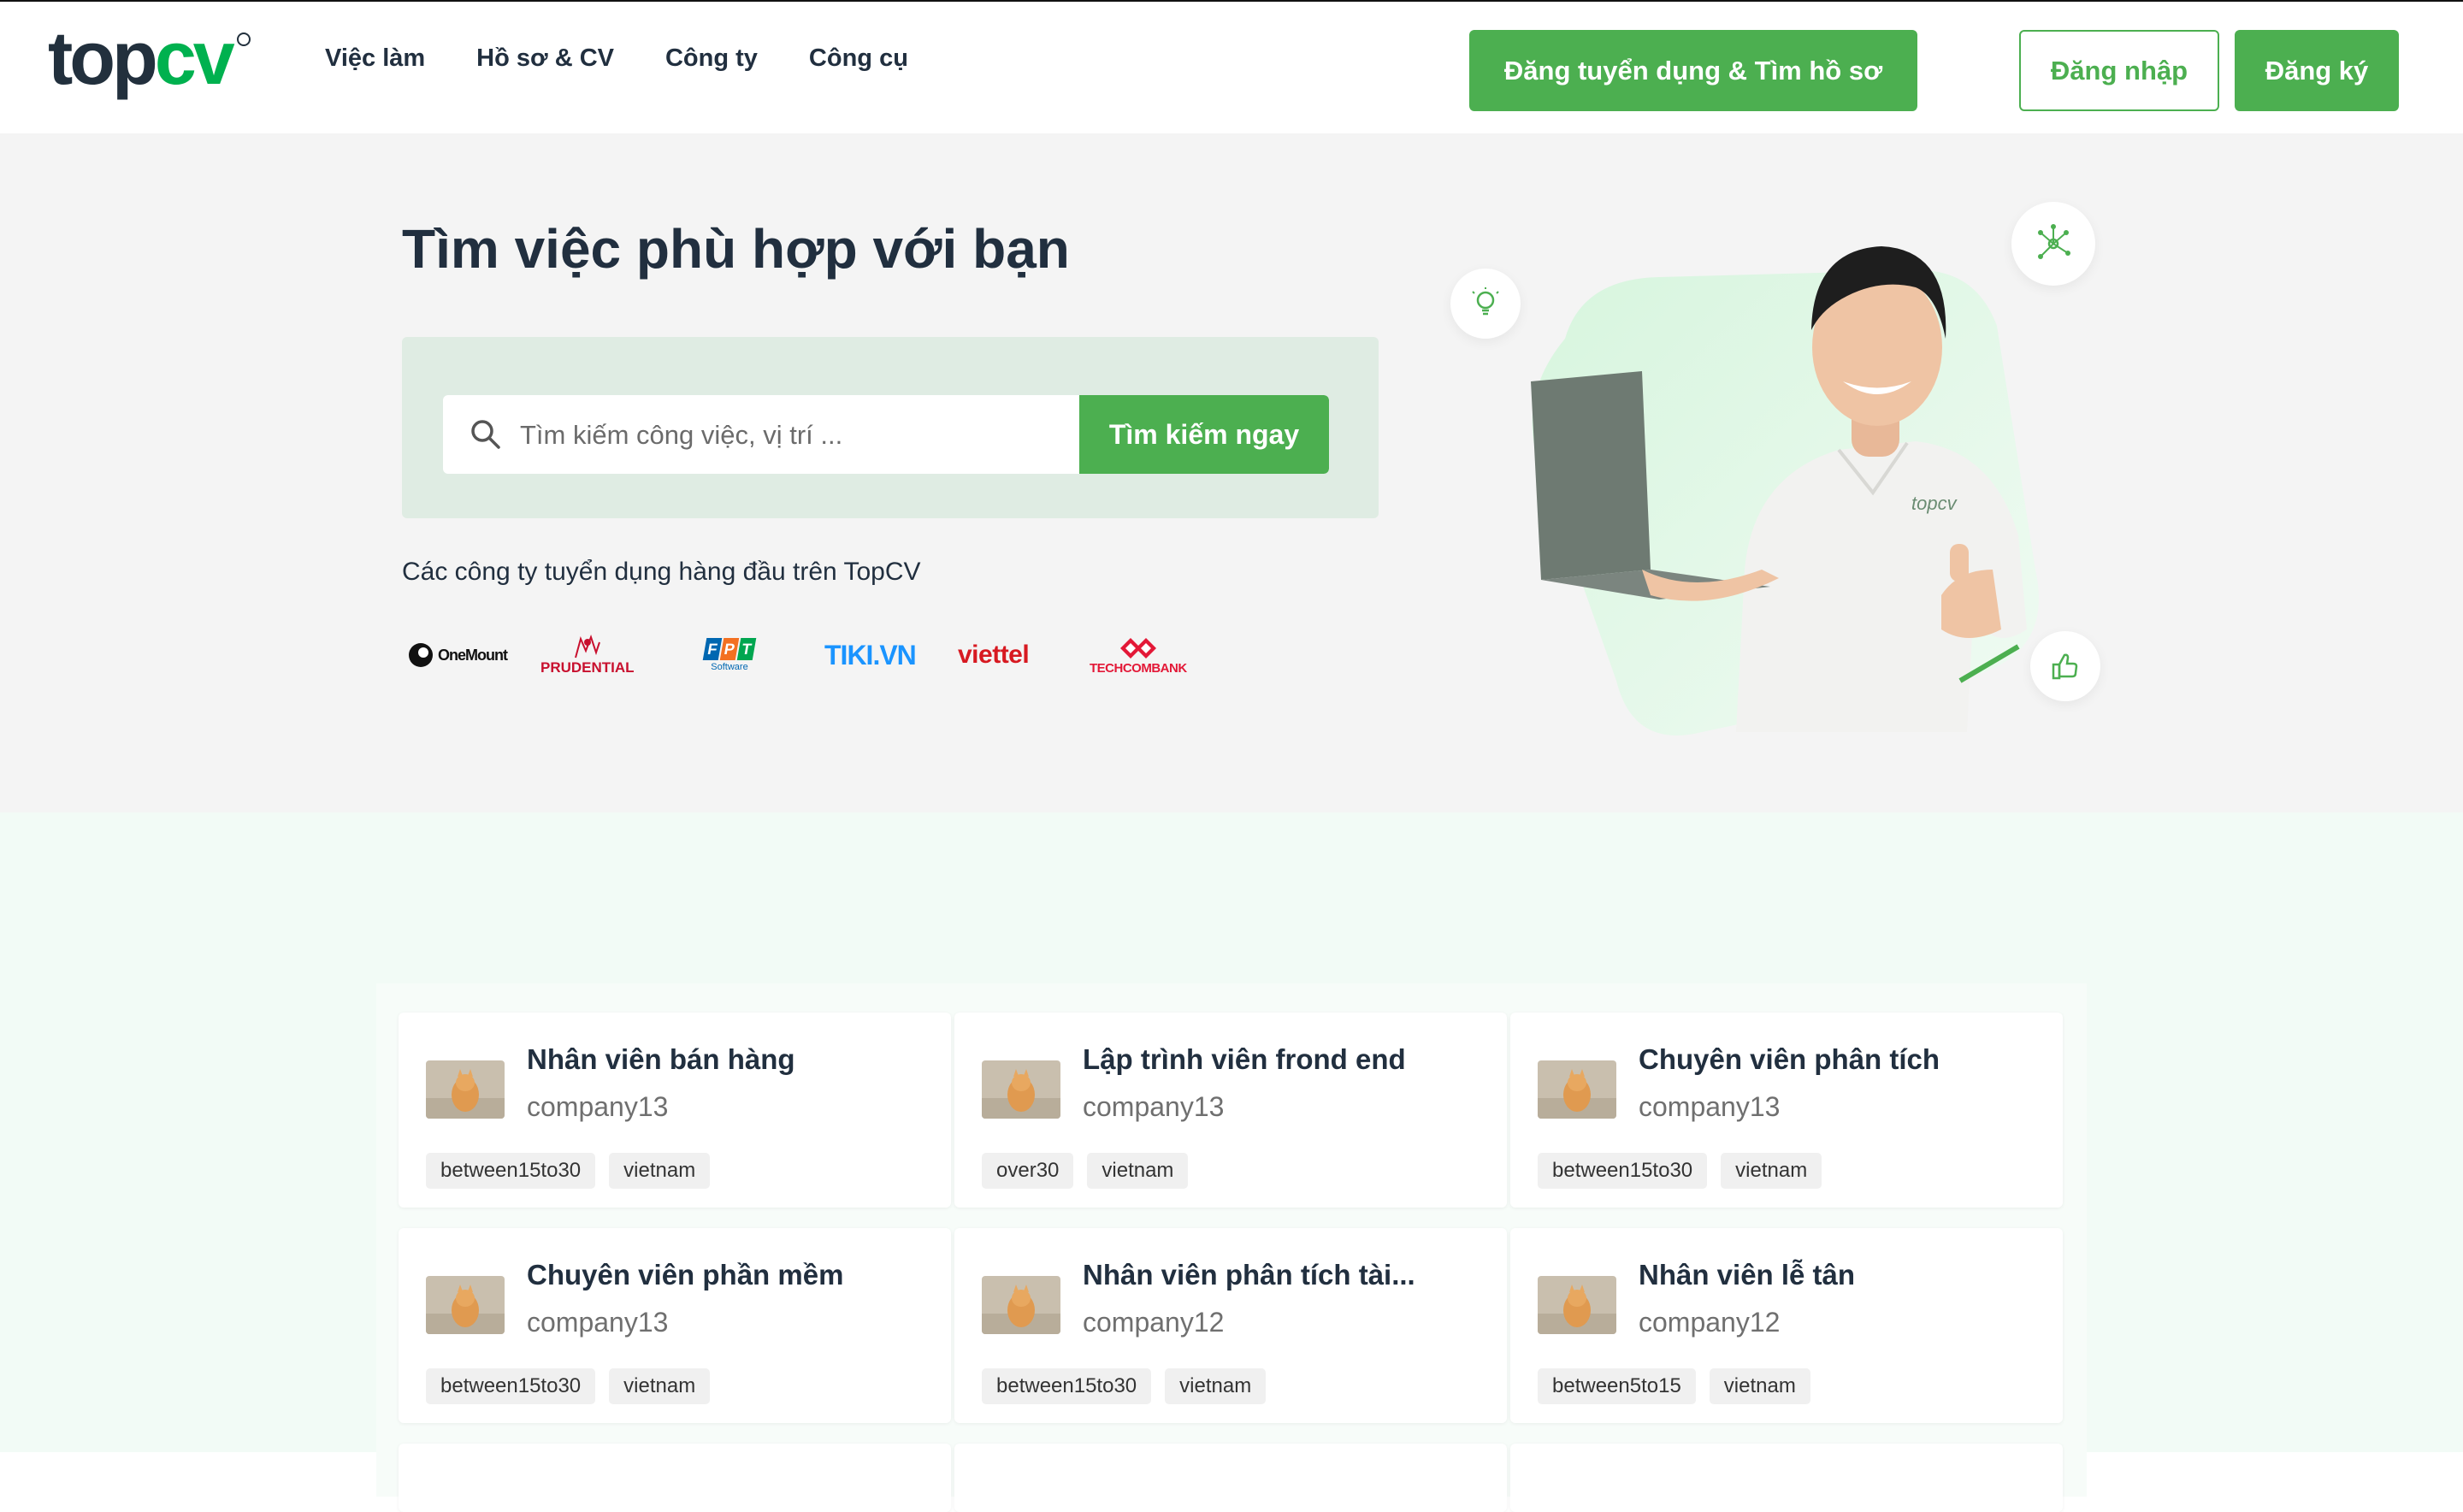  What do you see at coordinates (485, 434) in the screenshot?
I see `search-icon` at bounding box center [485, 434].